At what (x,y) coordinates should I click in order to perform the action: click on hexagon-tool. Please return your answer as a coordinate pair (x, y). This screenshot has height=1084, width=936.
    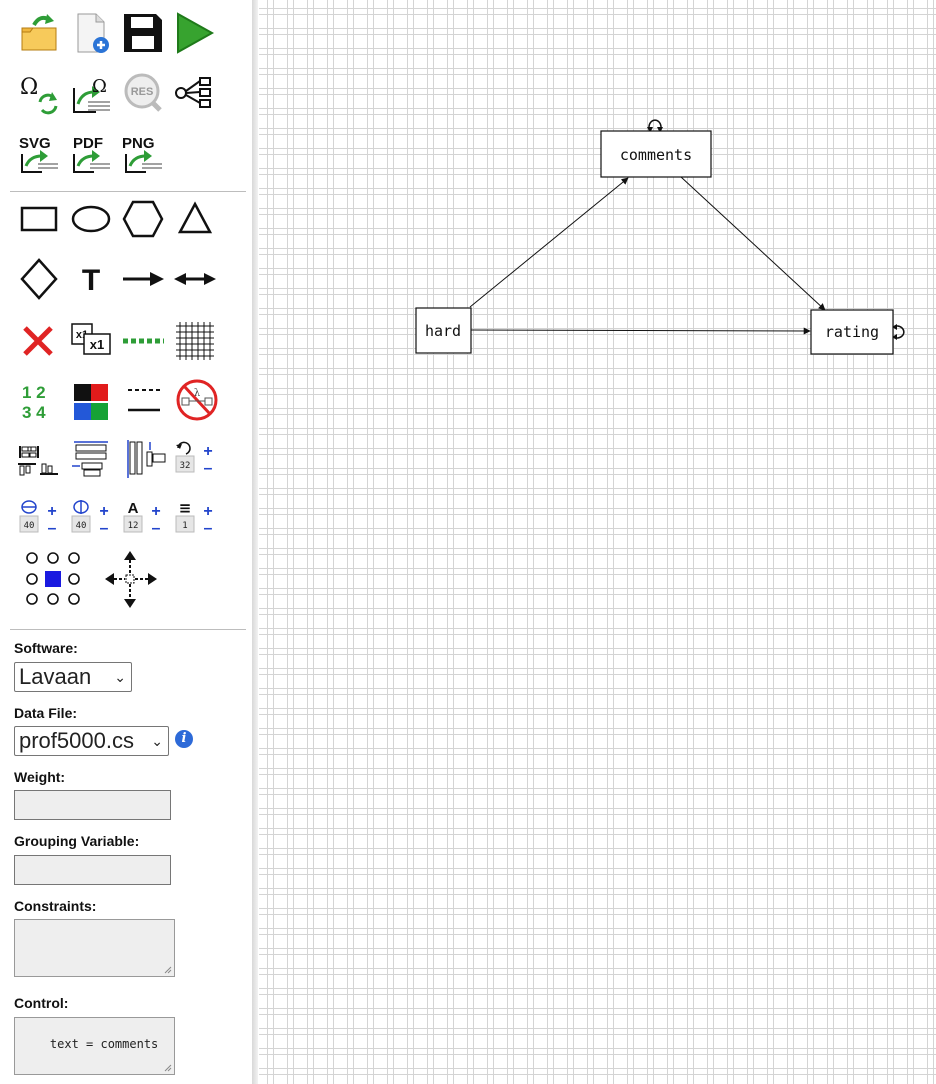
    Looking at the image, I should click on (143, 219).